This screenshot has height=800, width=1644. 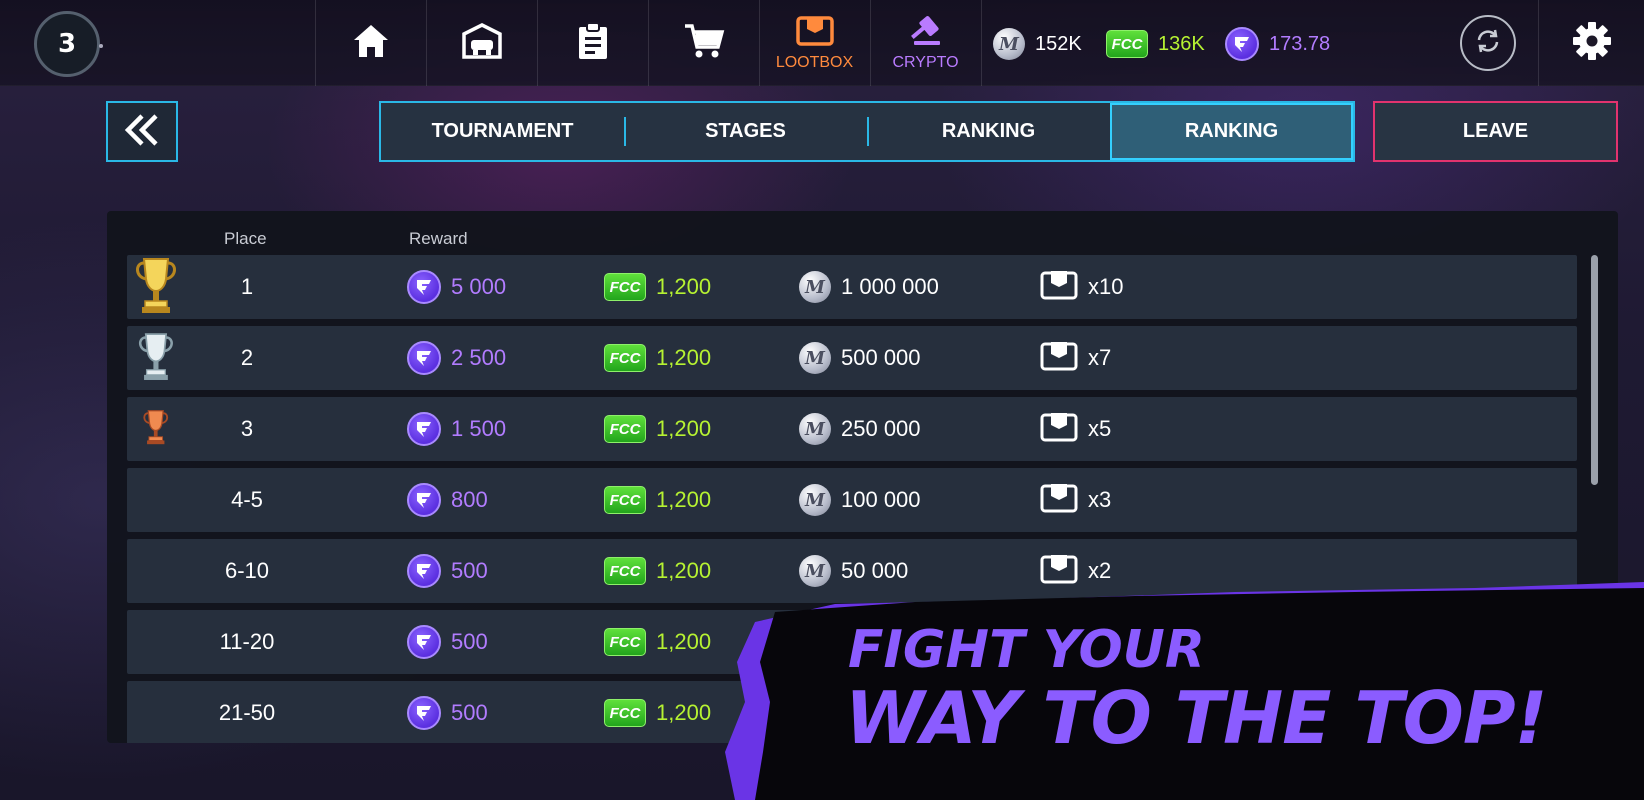 What do you see at coordinates (68, 44) in the screenshot?
I see `player-level-badge: 3` at bounding box center [68, 44].